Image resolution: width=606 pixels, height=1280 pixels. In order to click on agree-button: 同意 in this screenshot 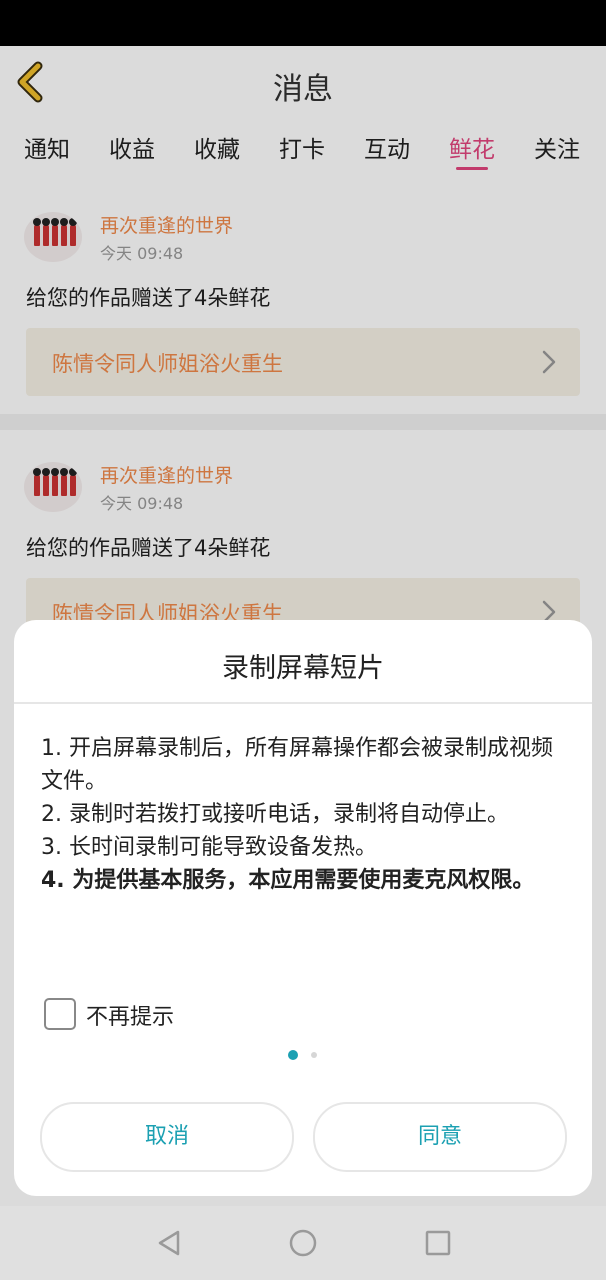, I will do `click(440, 1137)`.